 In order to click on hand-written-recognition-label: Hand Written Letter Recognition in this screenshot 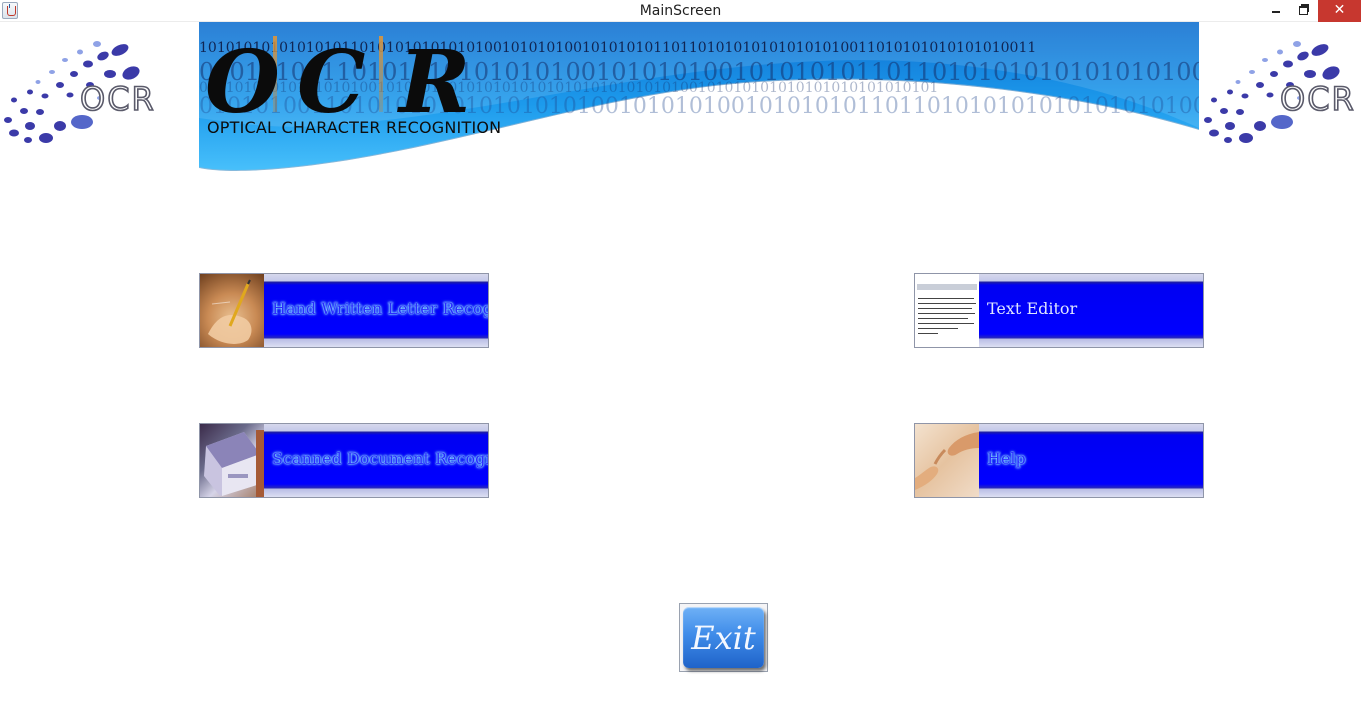, I will do `click(380, 308)`.